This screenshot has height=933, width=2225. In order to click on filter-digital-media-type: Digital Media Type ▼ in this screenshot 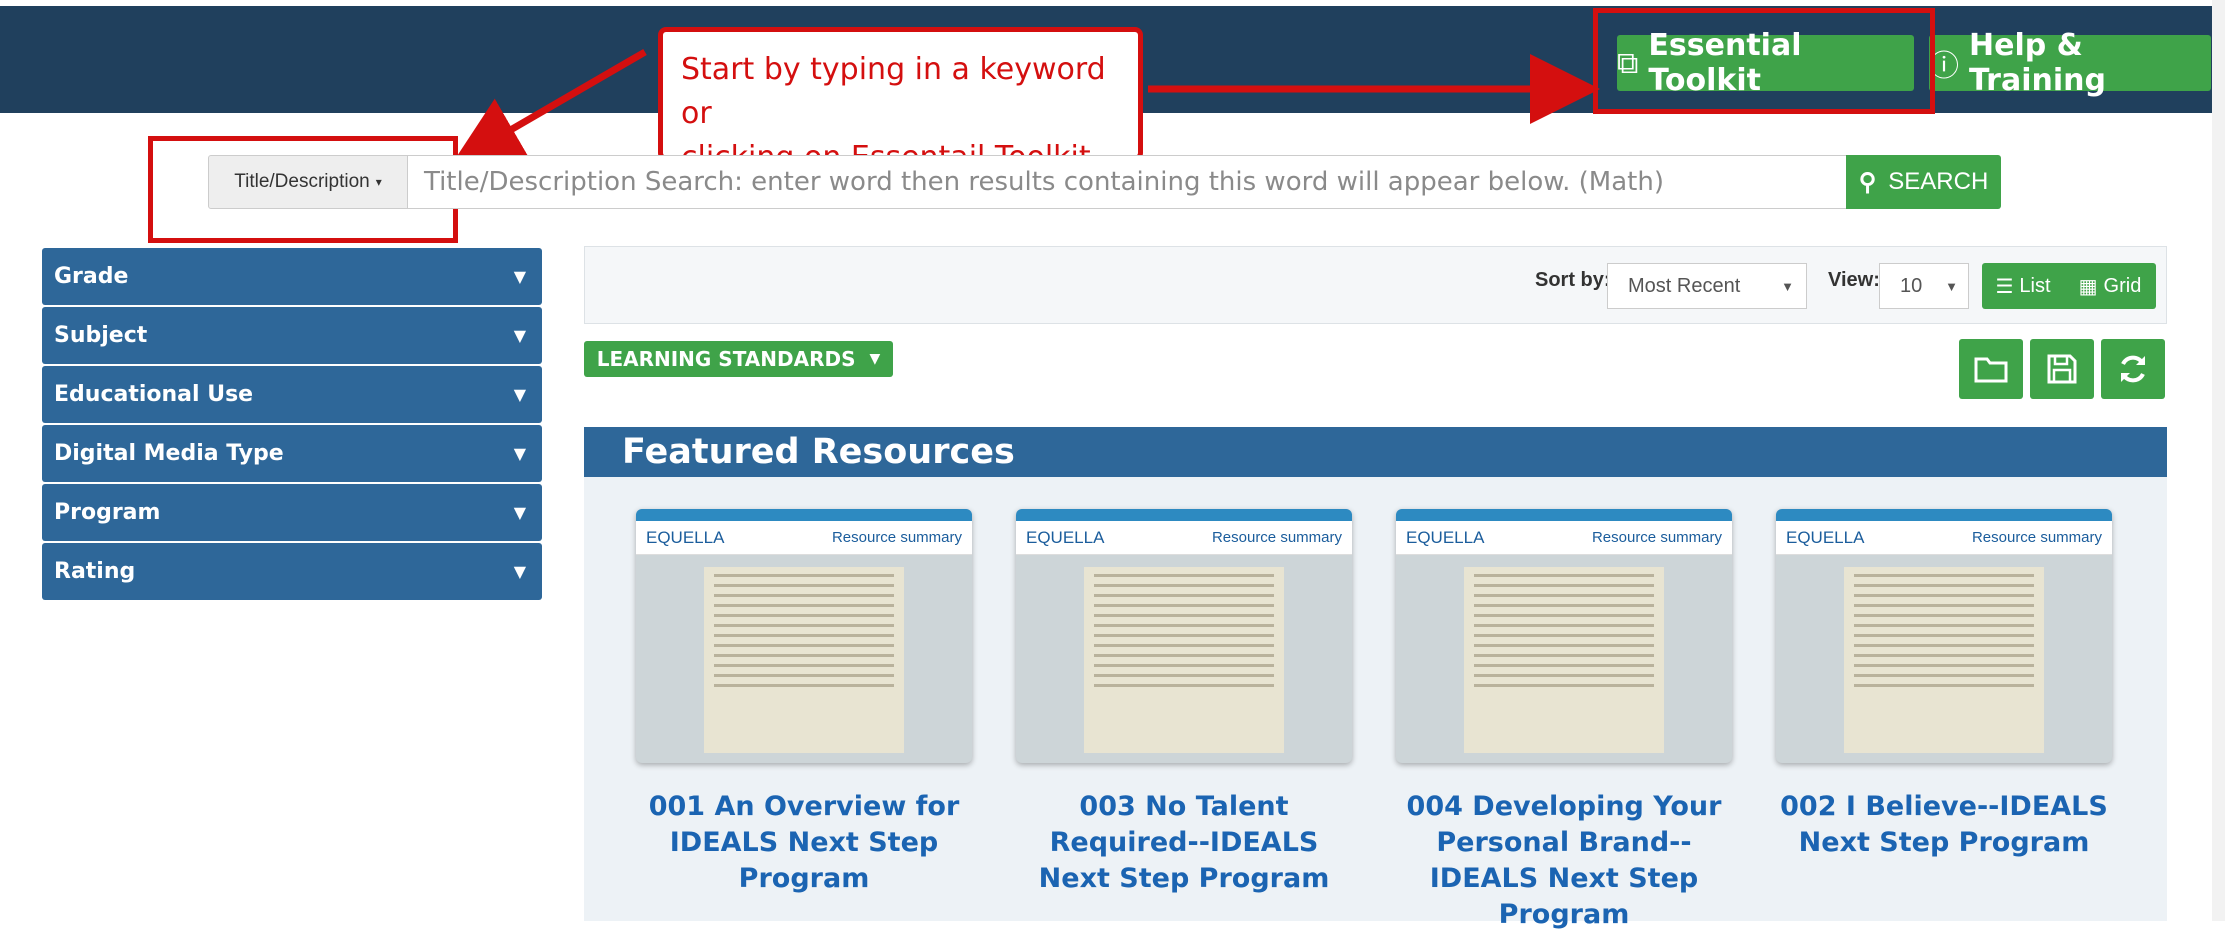, I will do `click(292, 453)`.